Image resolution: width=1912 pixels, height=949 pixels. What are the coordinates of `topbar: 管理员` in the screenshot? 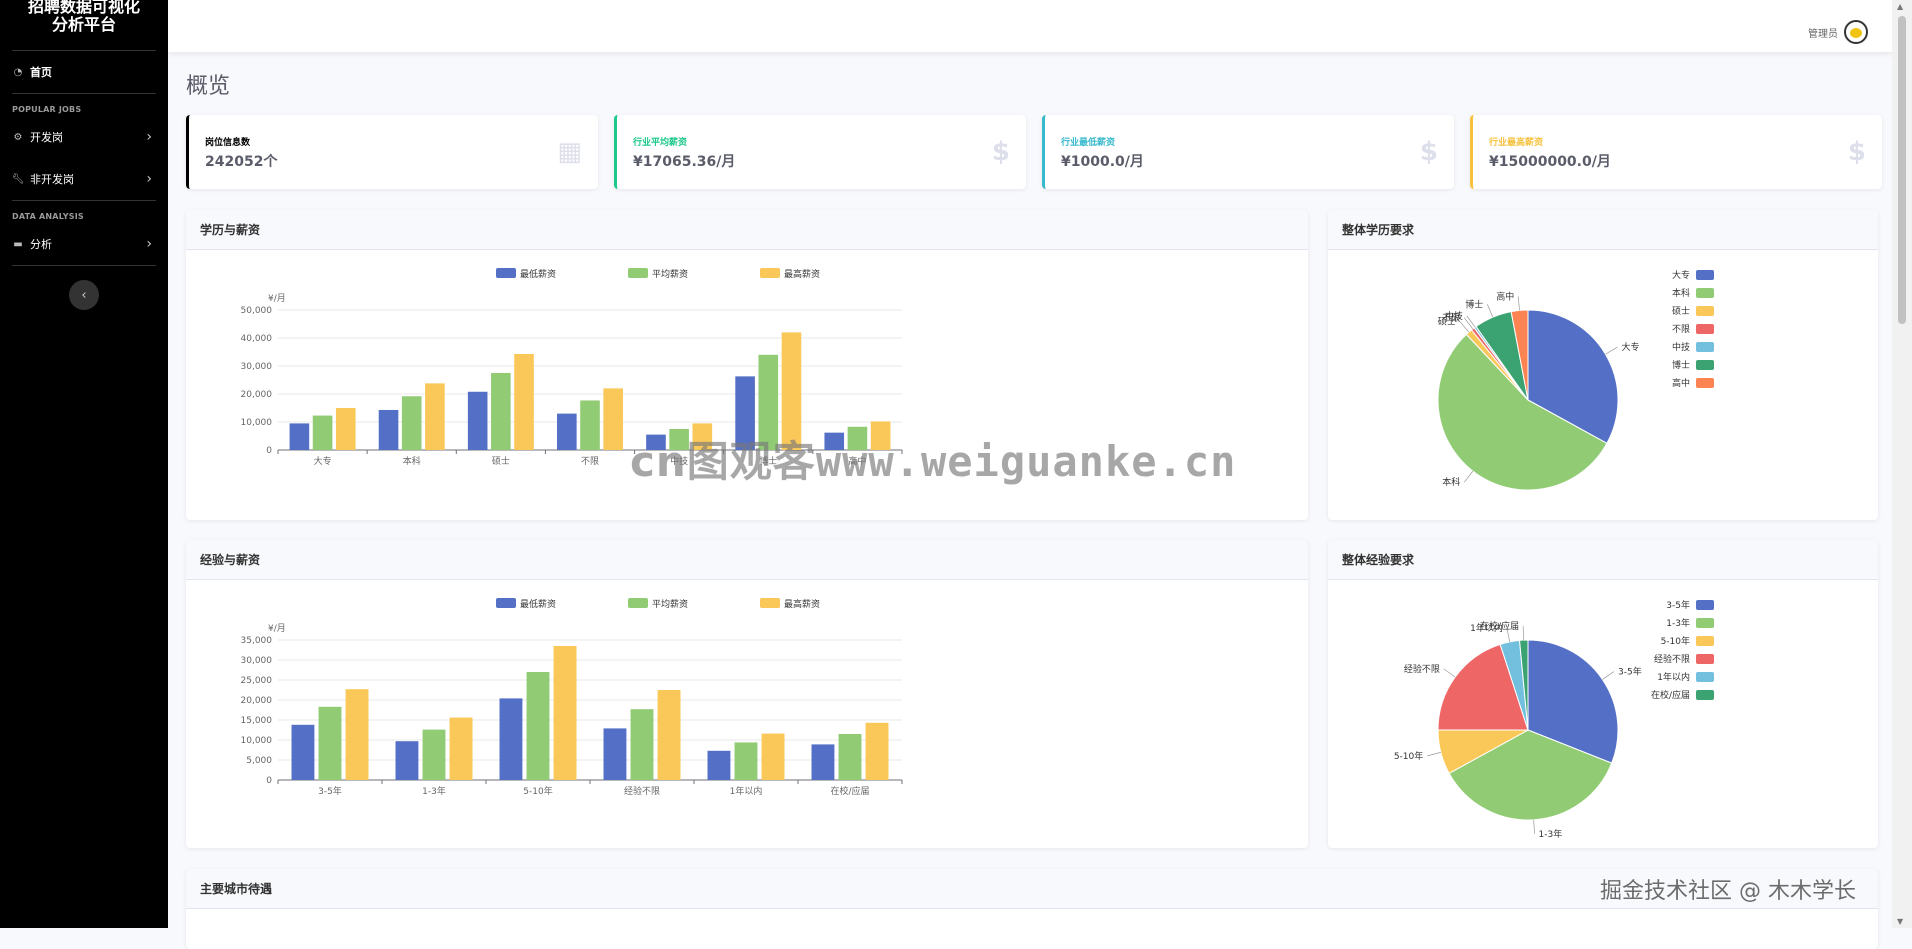 It's located at (1030, 26).